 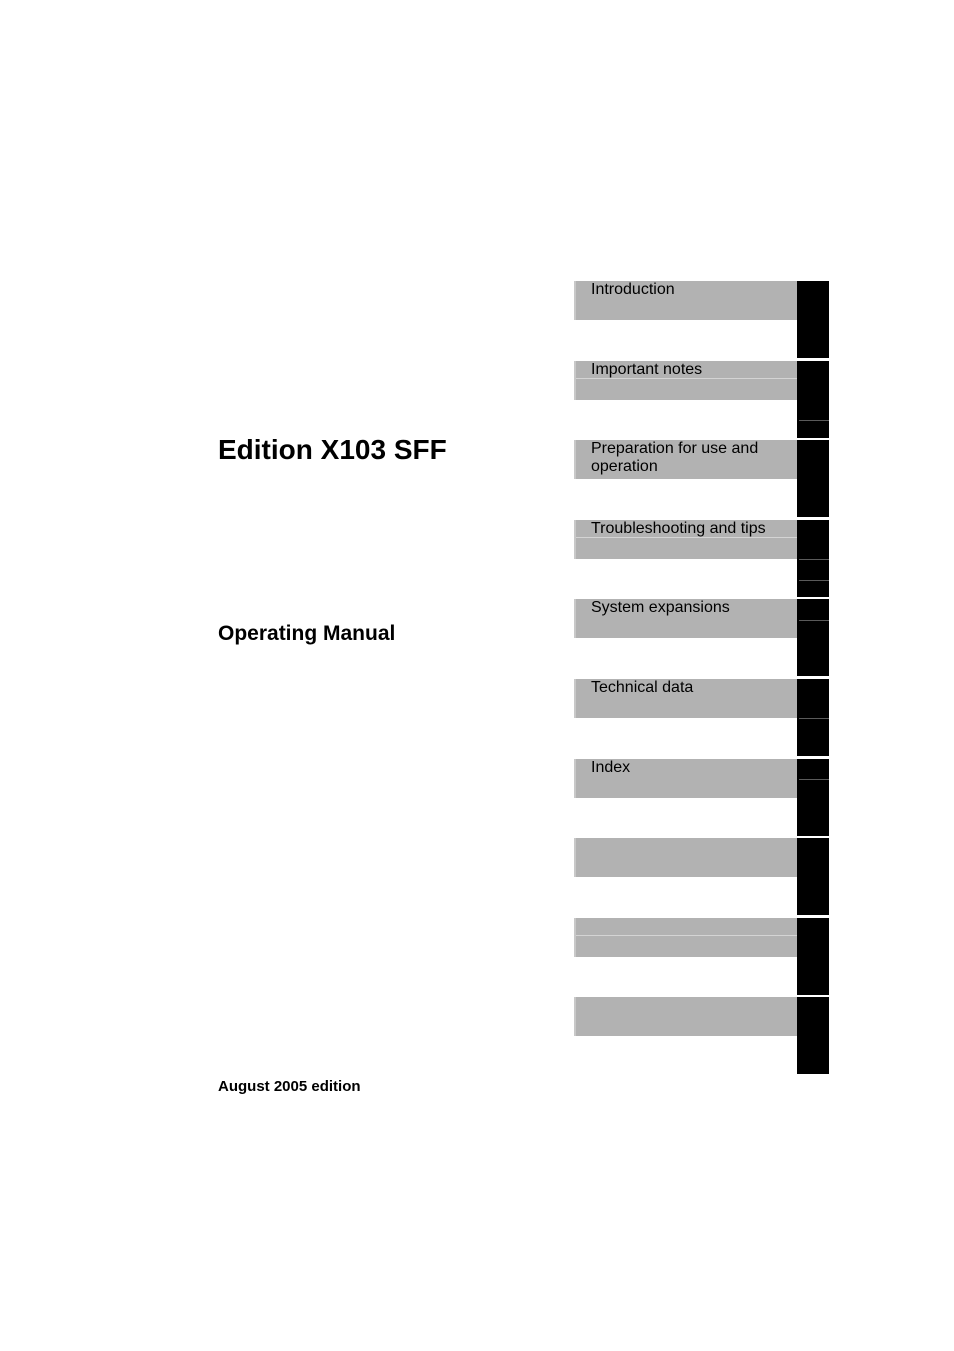 What do you see at coordinates (660, 607) in the screenshot?
I see `tab-label: System expansions` at bounding box center [660, 607].